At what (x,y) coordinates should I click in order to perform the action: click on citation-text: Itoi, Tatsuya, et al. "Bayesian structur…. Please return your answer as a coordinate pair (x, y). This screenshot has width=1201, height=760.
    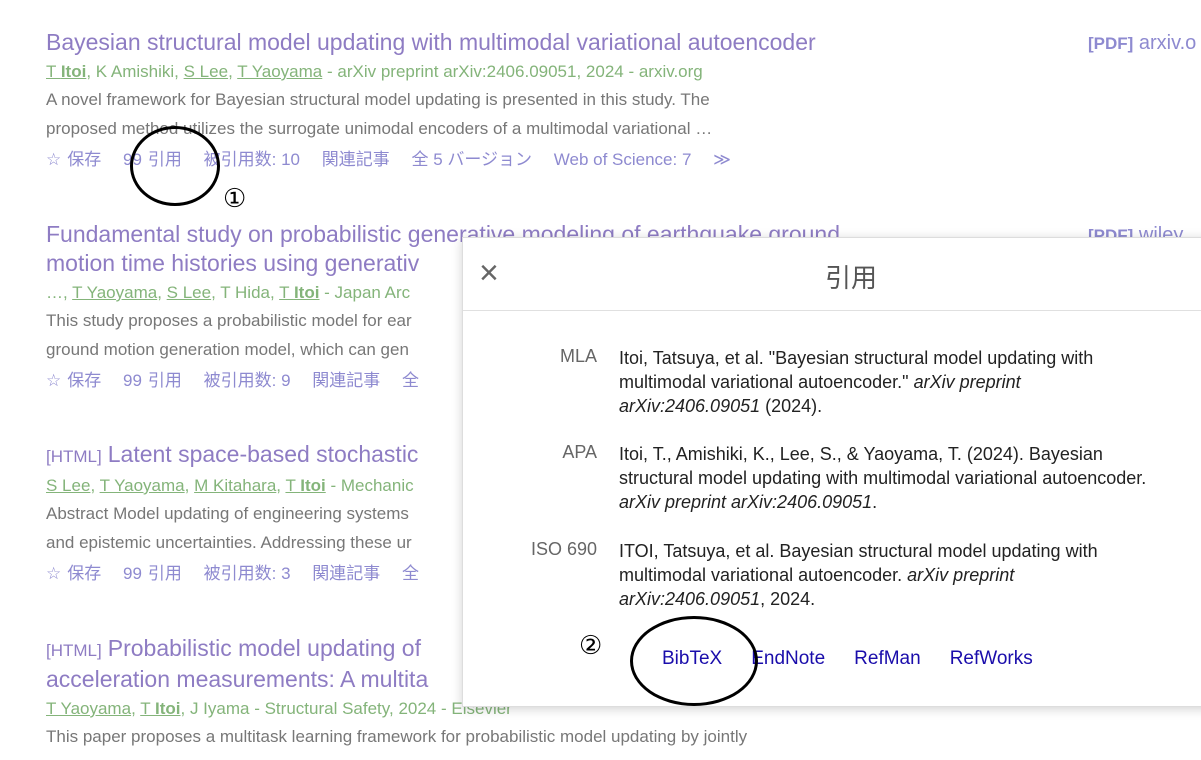
    Looking at the image, I should click on (889, 382).